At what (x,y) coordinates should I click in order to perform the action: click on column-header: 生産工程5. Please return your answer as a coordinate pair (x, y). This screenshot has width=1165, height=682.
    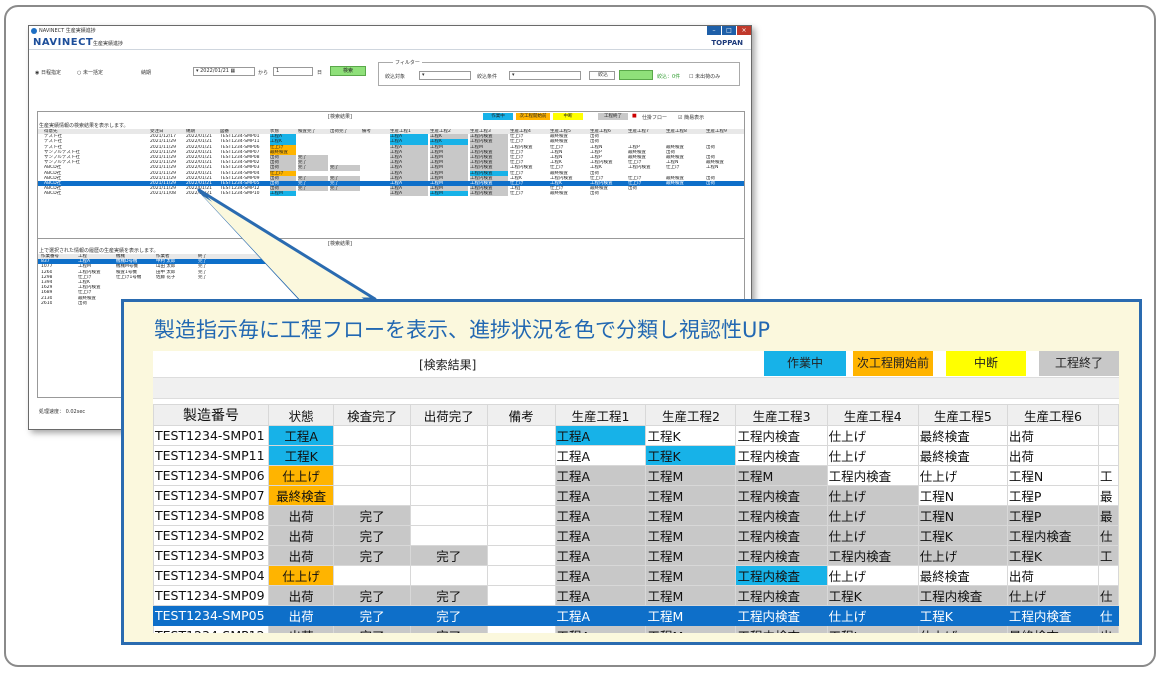
    Looking at the image, I should click on (962, 415).